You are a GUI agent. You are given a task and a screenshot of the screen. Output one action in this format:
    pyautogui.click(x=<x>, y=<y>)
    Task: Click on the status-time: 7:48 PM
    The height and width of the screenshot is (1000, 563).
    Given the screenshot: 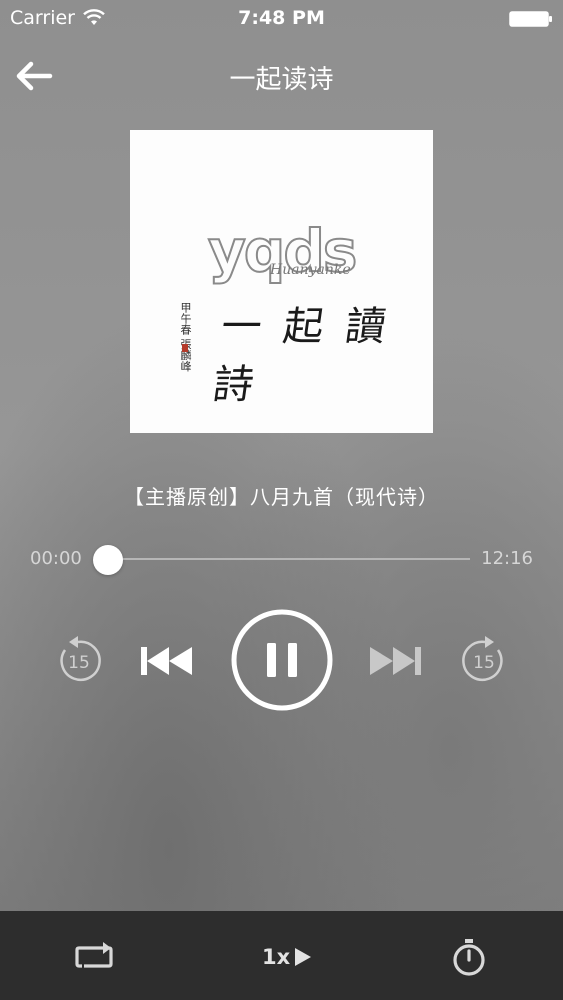 What is the action you would take?
    pyautogui.click(x=281, y=18)
    